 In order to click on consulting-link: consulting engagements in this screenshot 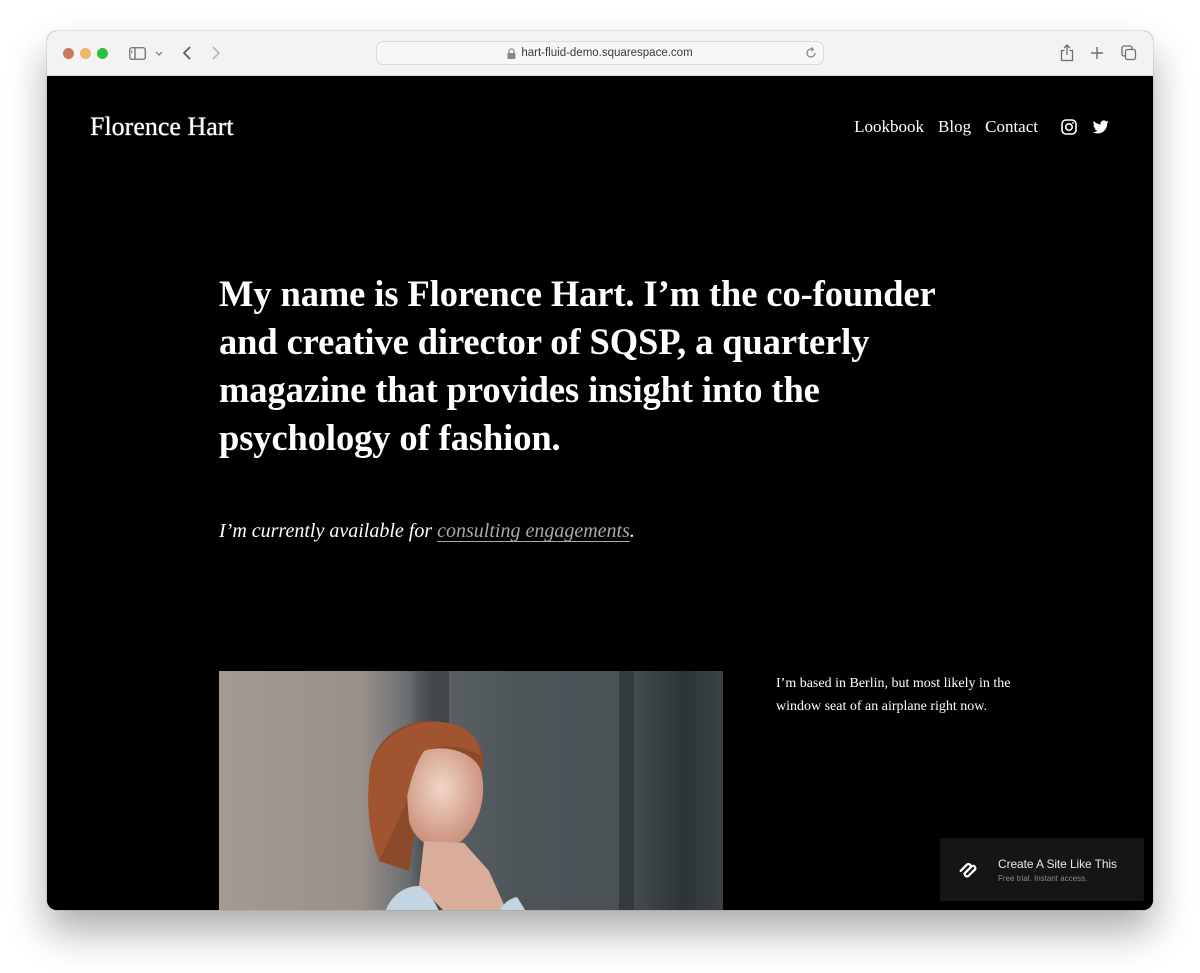, I will do `click(533, 531)`.